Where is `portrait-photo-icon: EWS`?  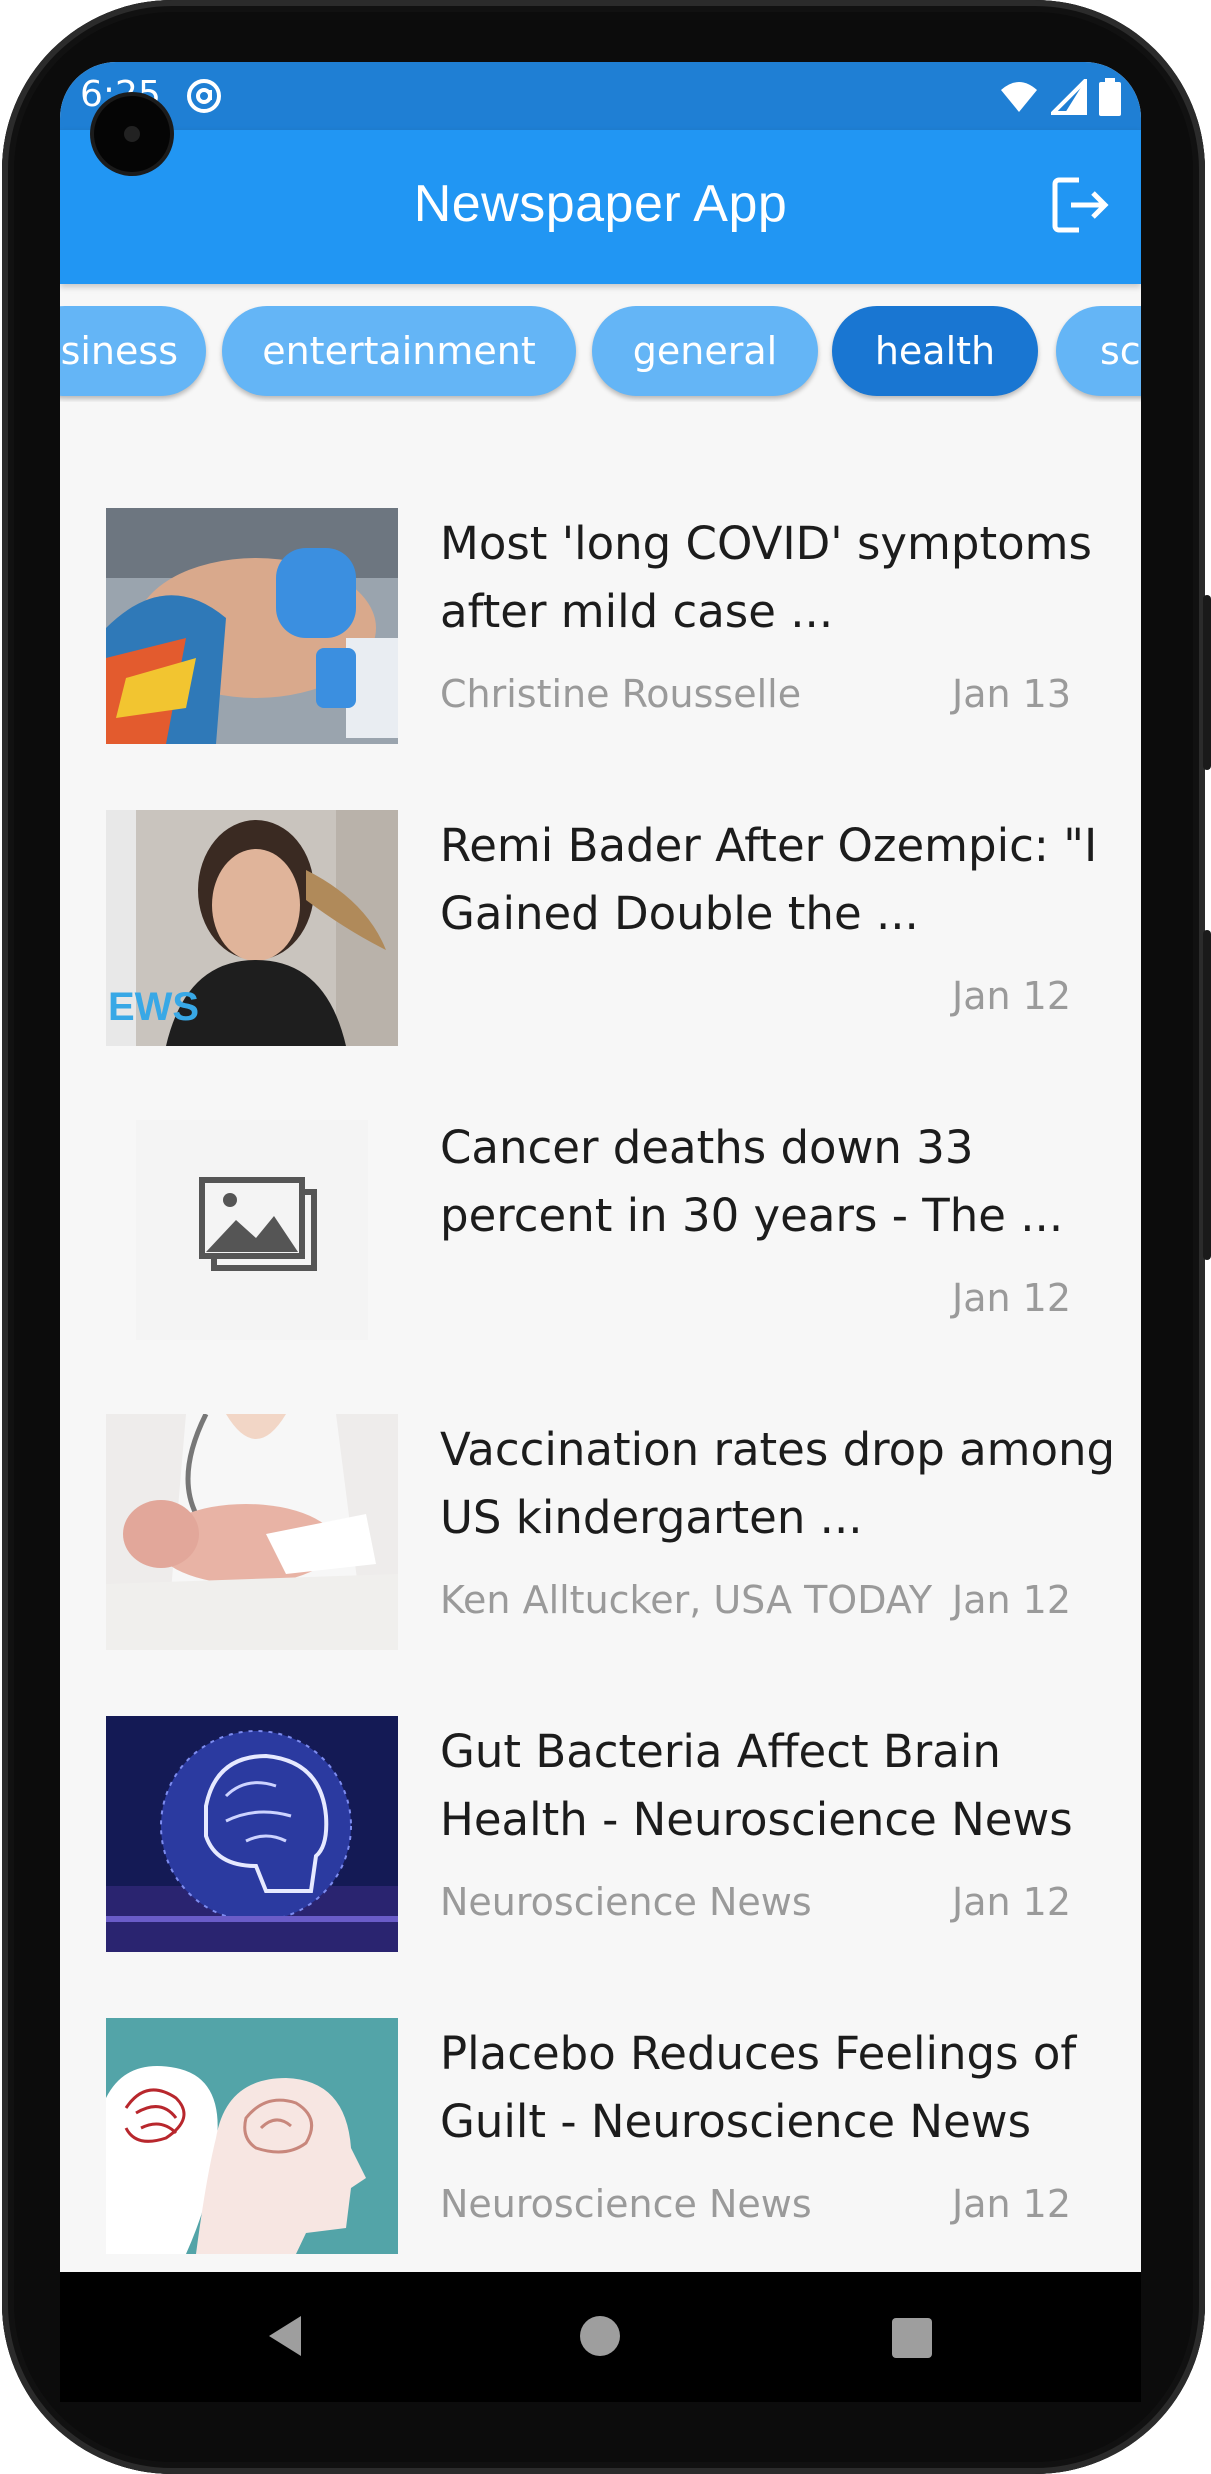
portrait-photo-icon: EWS is located at coordinates (252, 928).